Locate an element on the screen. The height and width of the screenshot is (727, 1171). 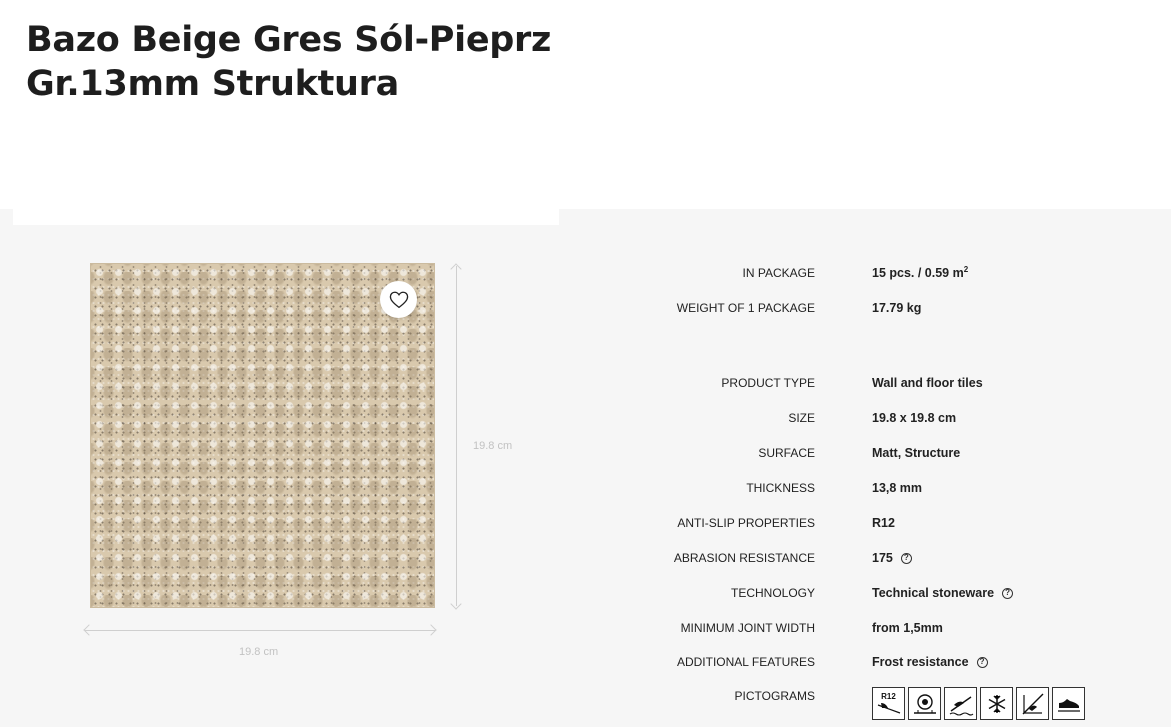
spec-value: Matt, Structure is located at coordinates (916, 453).